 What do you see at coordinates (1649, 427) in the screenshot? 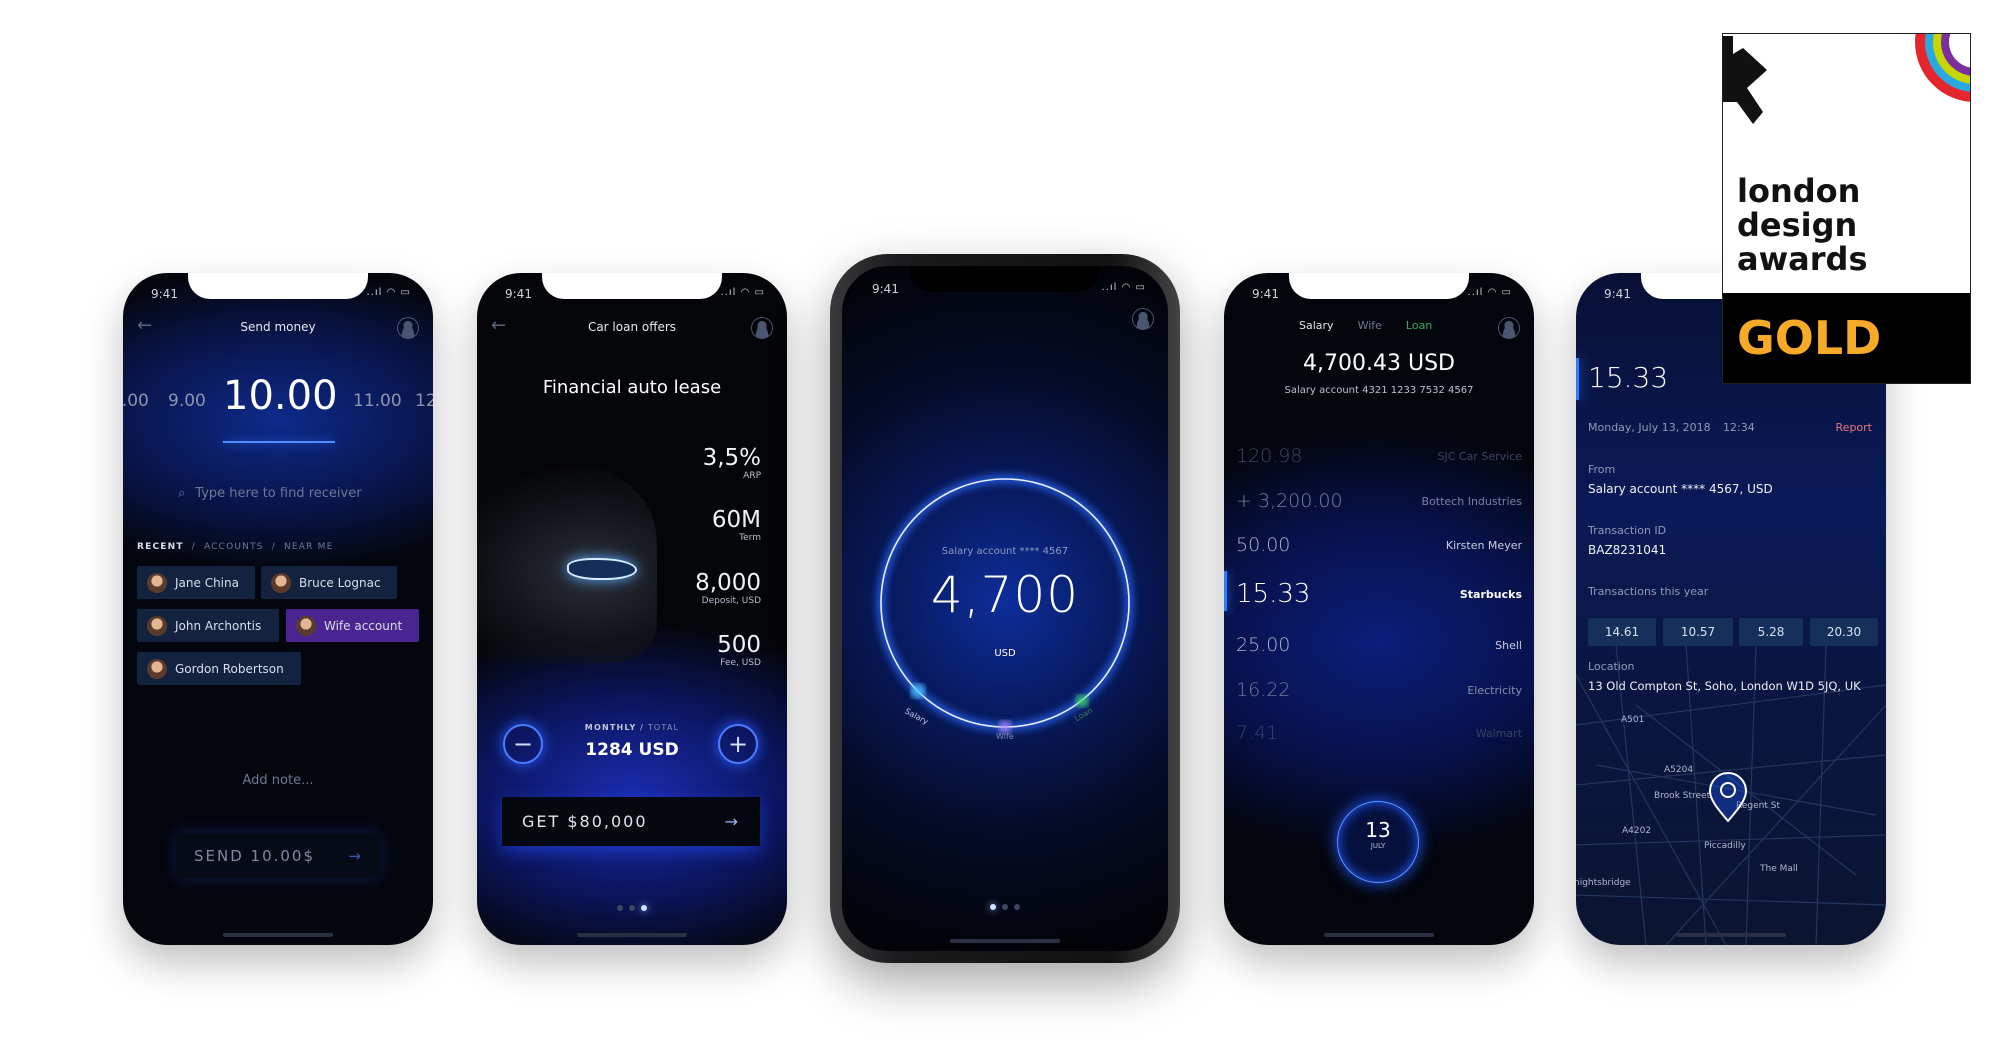
I see `detail-date: Monday, July 13, 2018` at bounding box center [1649, 427].